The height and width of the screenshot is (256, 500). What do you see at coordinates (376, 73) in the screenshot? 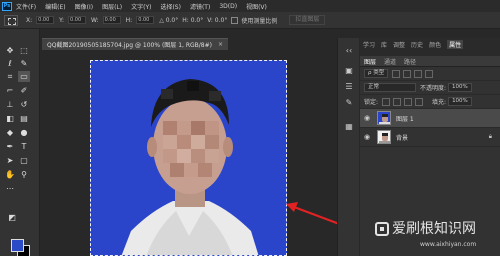
I see `layer-filter-select: ρ 类型` at bounding box center [376, 73].